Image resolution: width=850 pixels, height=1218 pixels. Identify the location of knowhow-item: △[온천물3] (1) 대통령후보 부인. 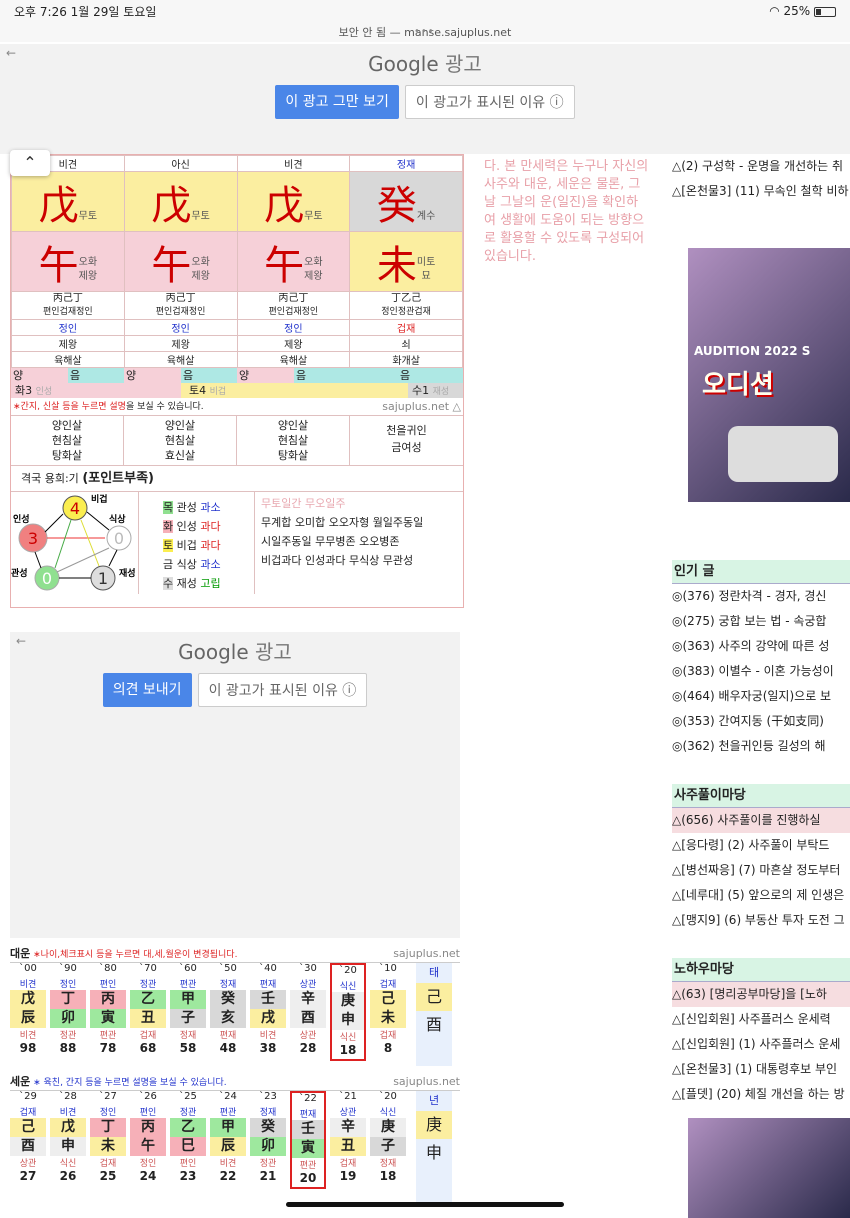
(761, 1069).